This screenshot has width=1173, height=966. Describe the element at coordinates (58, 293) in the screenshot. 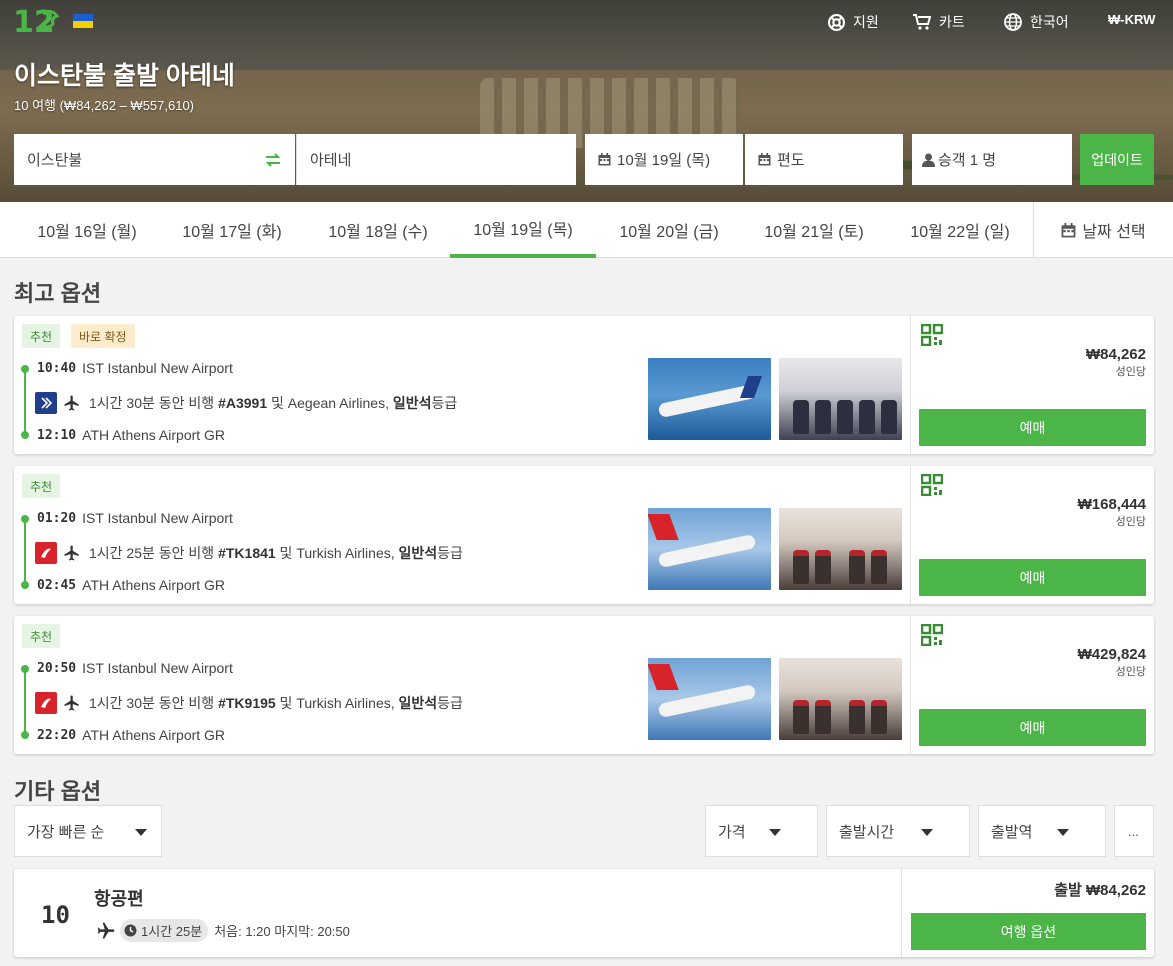

I see `best-options-heading: 최고 옵션` at that location.